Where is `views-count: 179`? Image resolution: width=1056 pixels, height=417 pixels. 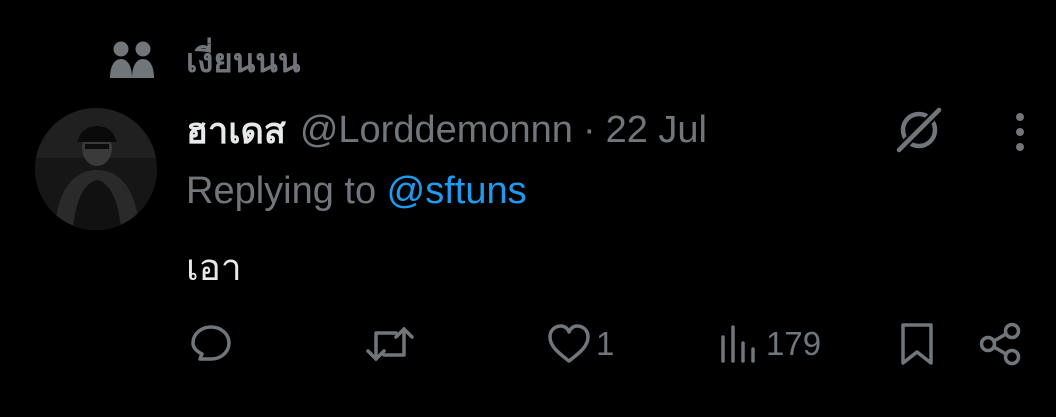
views-count: 179 is located at coordinates (794, 343).